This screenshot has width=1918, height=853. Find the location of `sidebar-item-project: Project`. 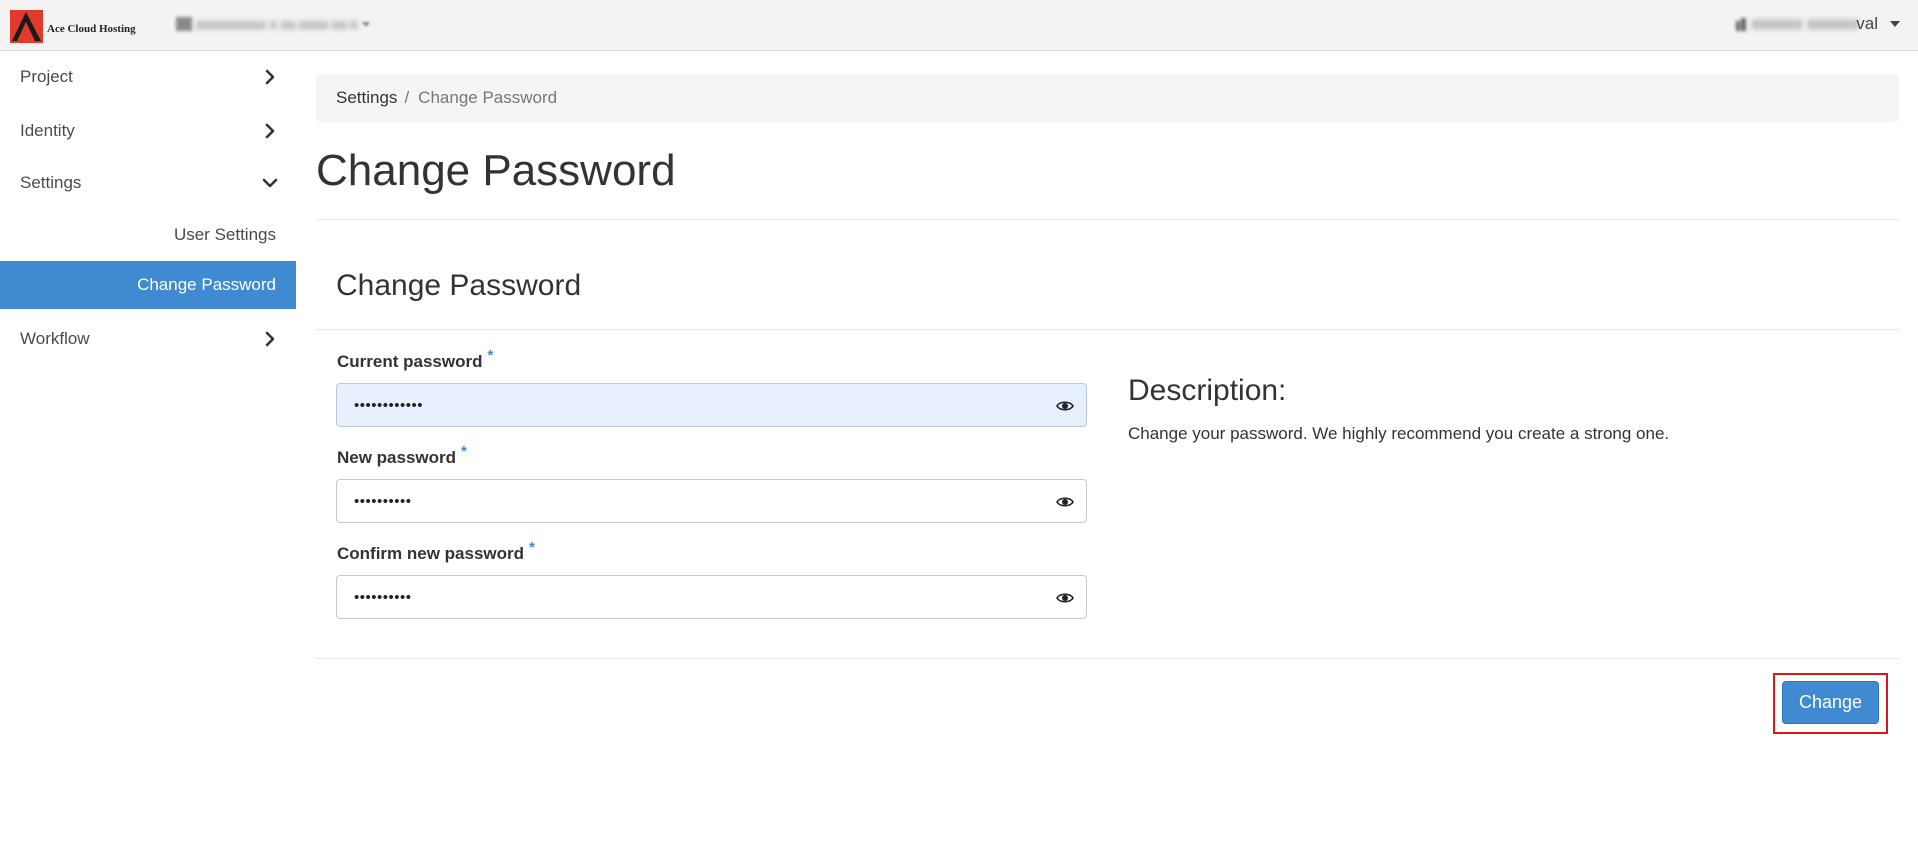

sidebar-item-project: Project is located at coordinates (148, 77).